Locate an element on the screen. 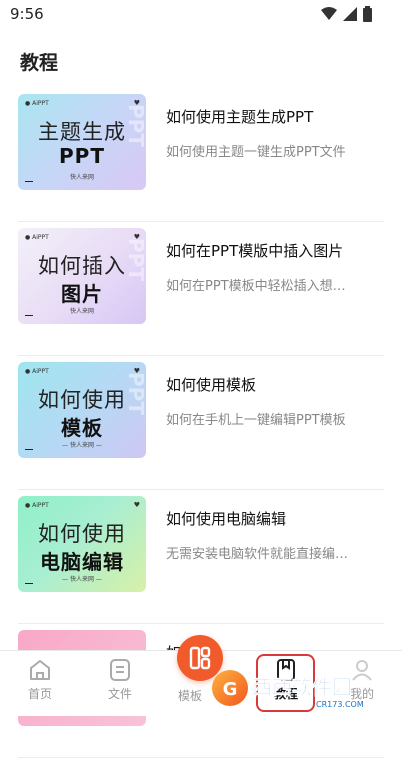  status-bar: 9:56 is located at coordinates (201, 14).